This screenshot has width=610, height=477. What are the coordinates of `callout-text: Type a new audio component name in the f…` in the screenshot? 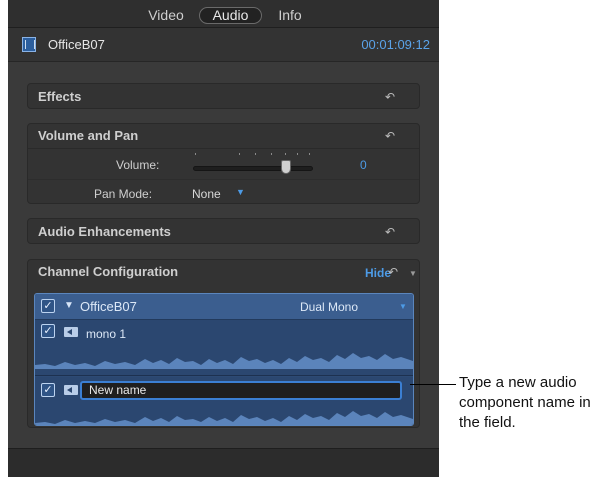 It's located at (525, 402).